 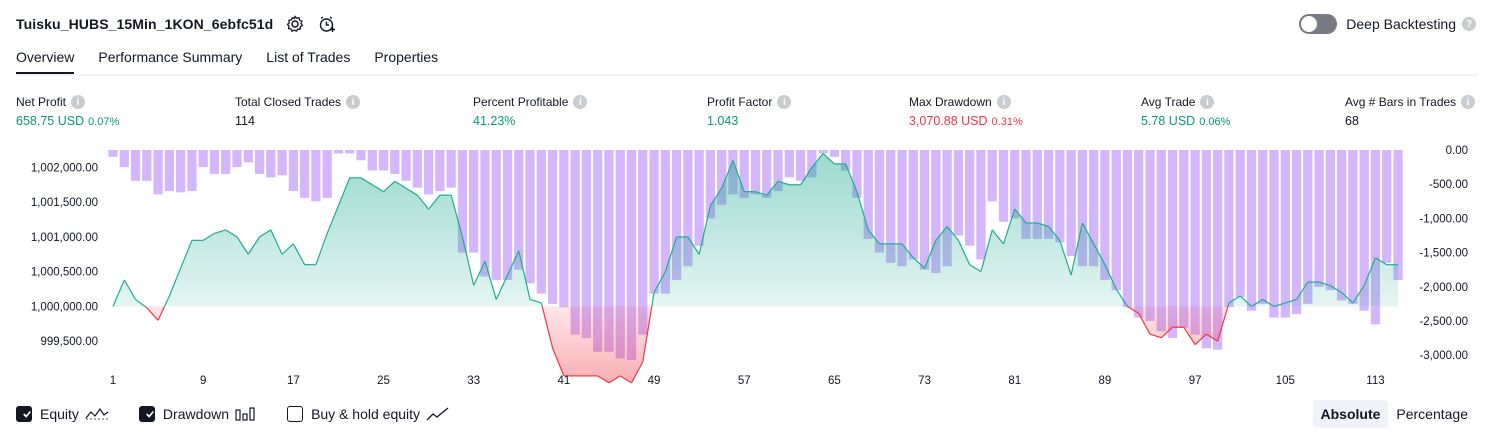 I want to click on left-axis-tick: 1,002,000.00, so click(x=64, y=168).